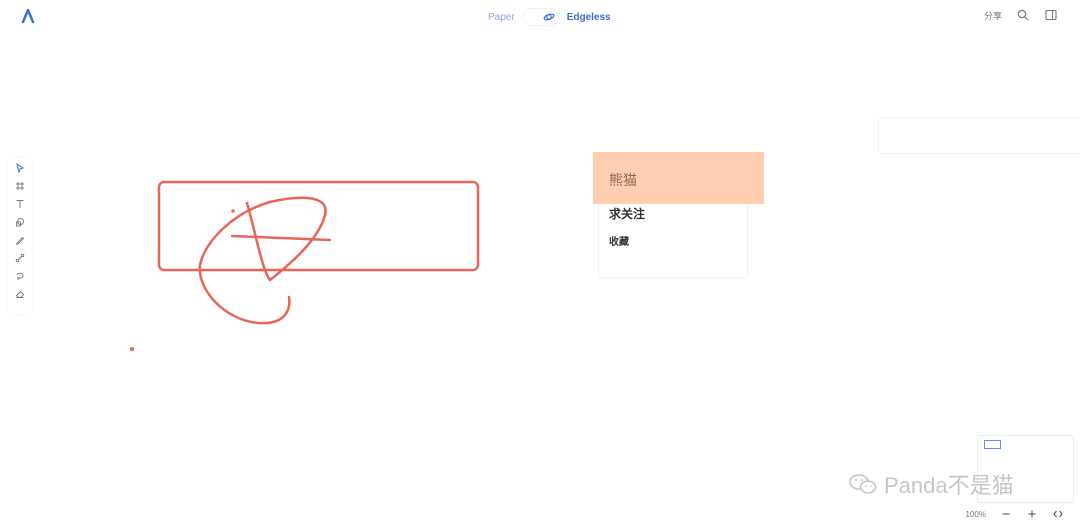 This screenshot has height=532, width=1080. Describe the element at coordinates (589, 17) in the screenshot. I see `edgeless-mode-button: Edgeless` at that location.